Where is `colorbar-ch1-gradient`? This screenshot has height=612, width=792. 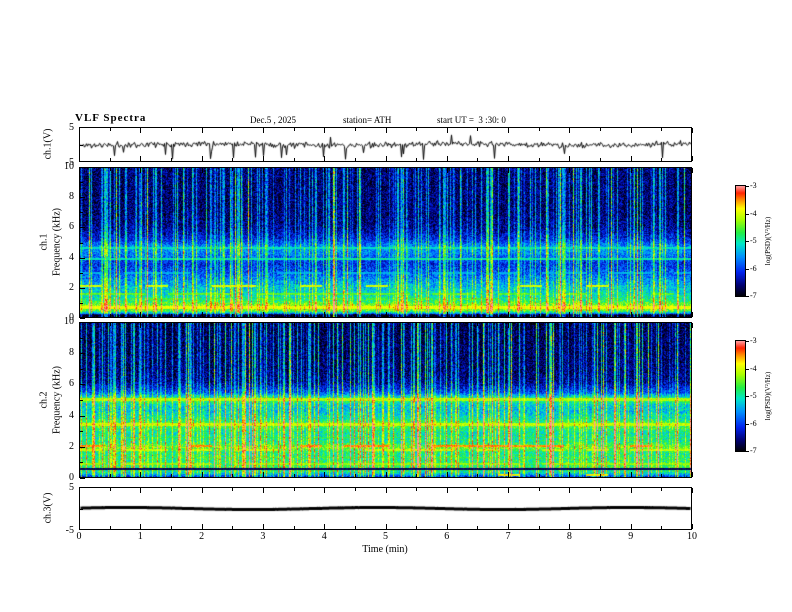 colorbar-ch1-gradient is located at coordinates (740, 241).